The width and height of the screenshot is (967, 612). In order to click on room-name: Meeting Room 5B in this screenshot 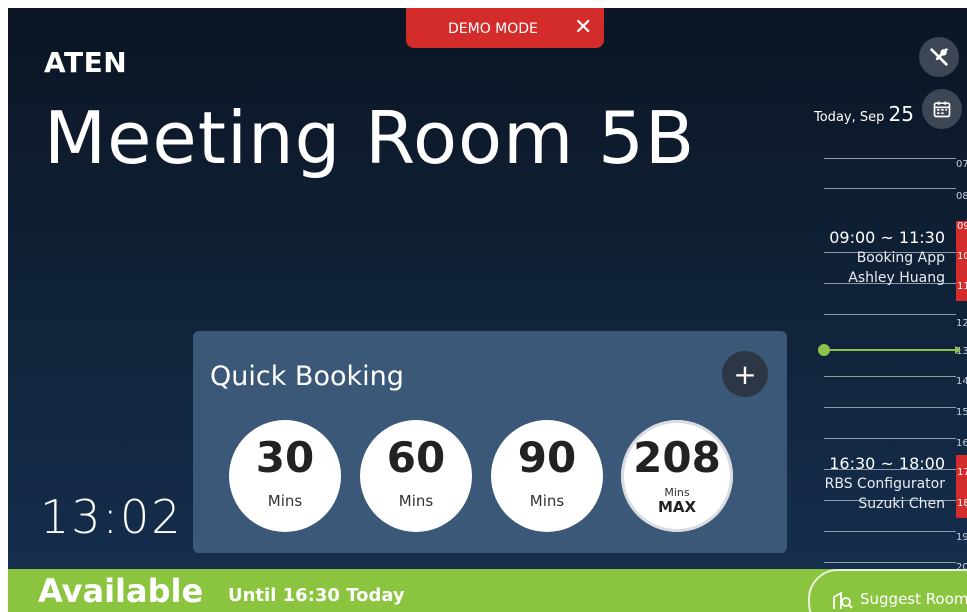, I will do `click(370, 138)`.